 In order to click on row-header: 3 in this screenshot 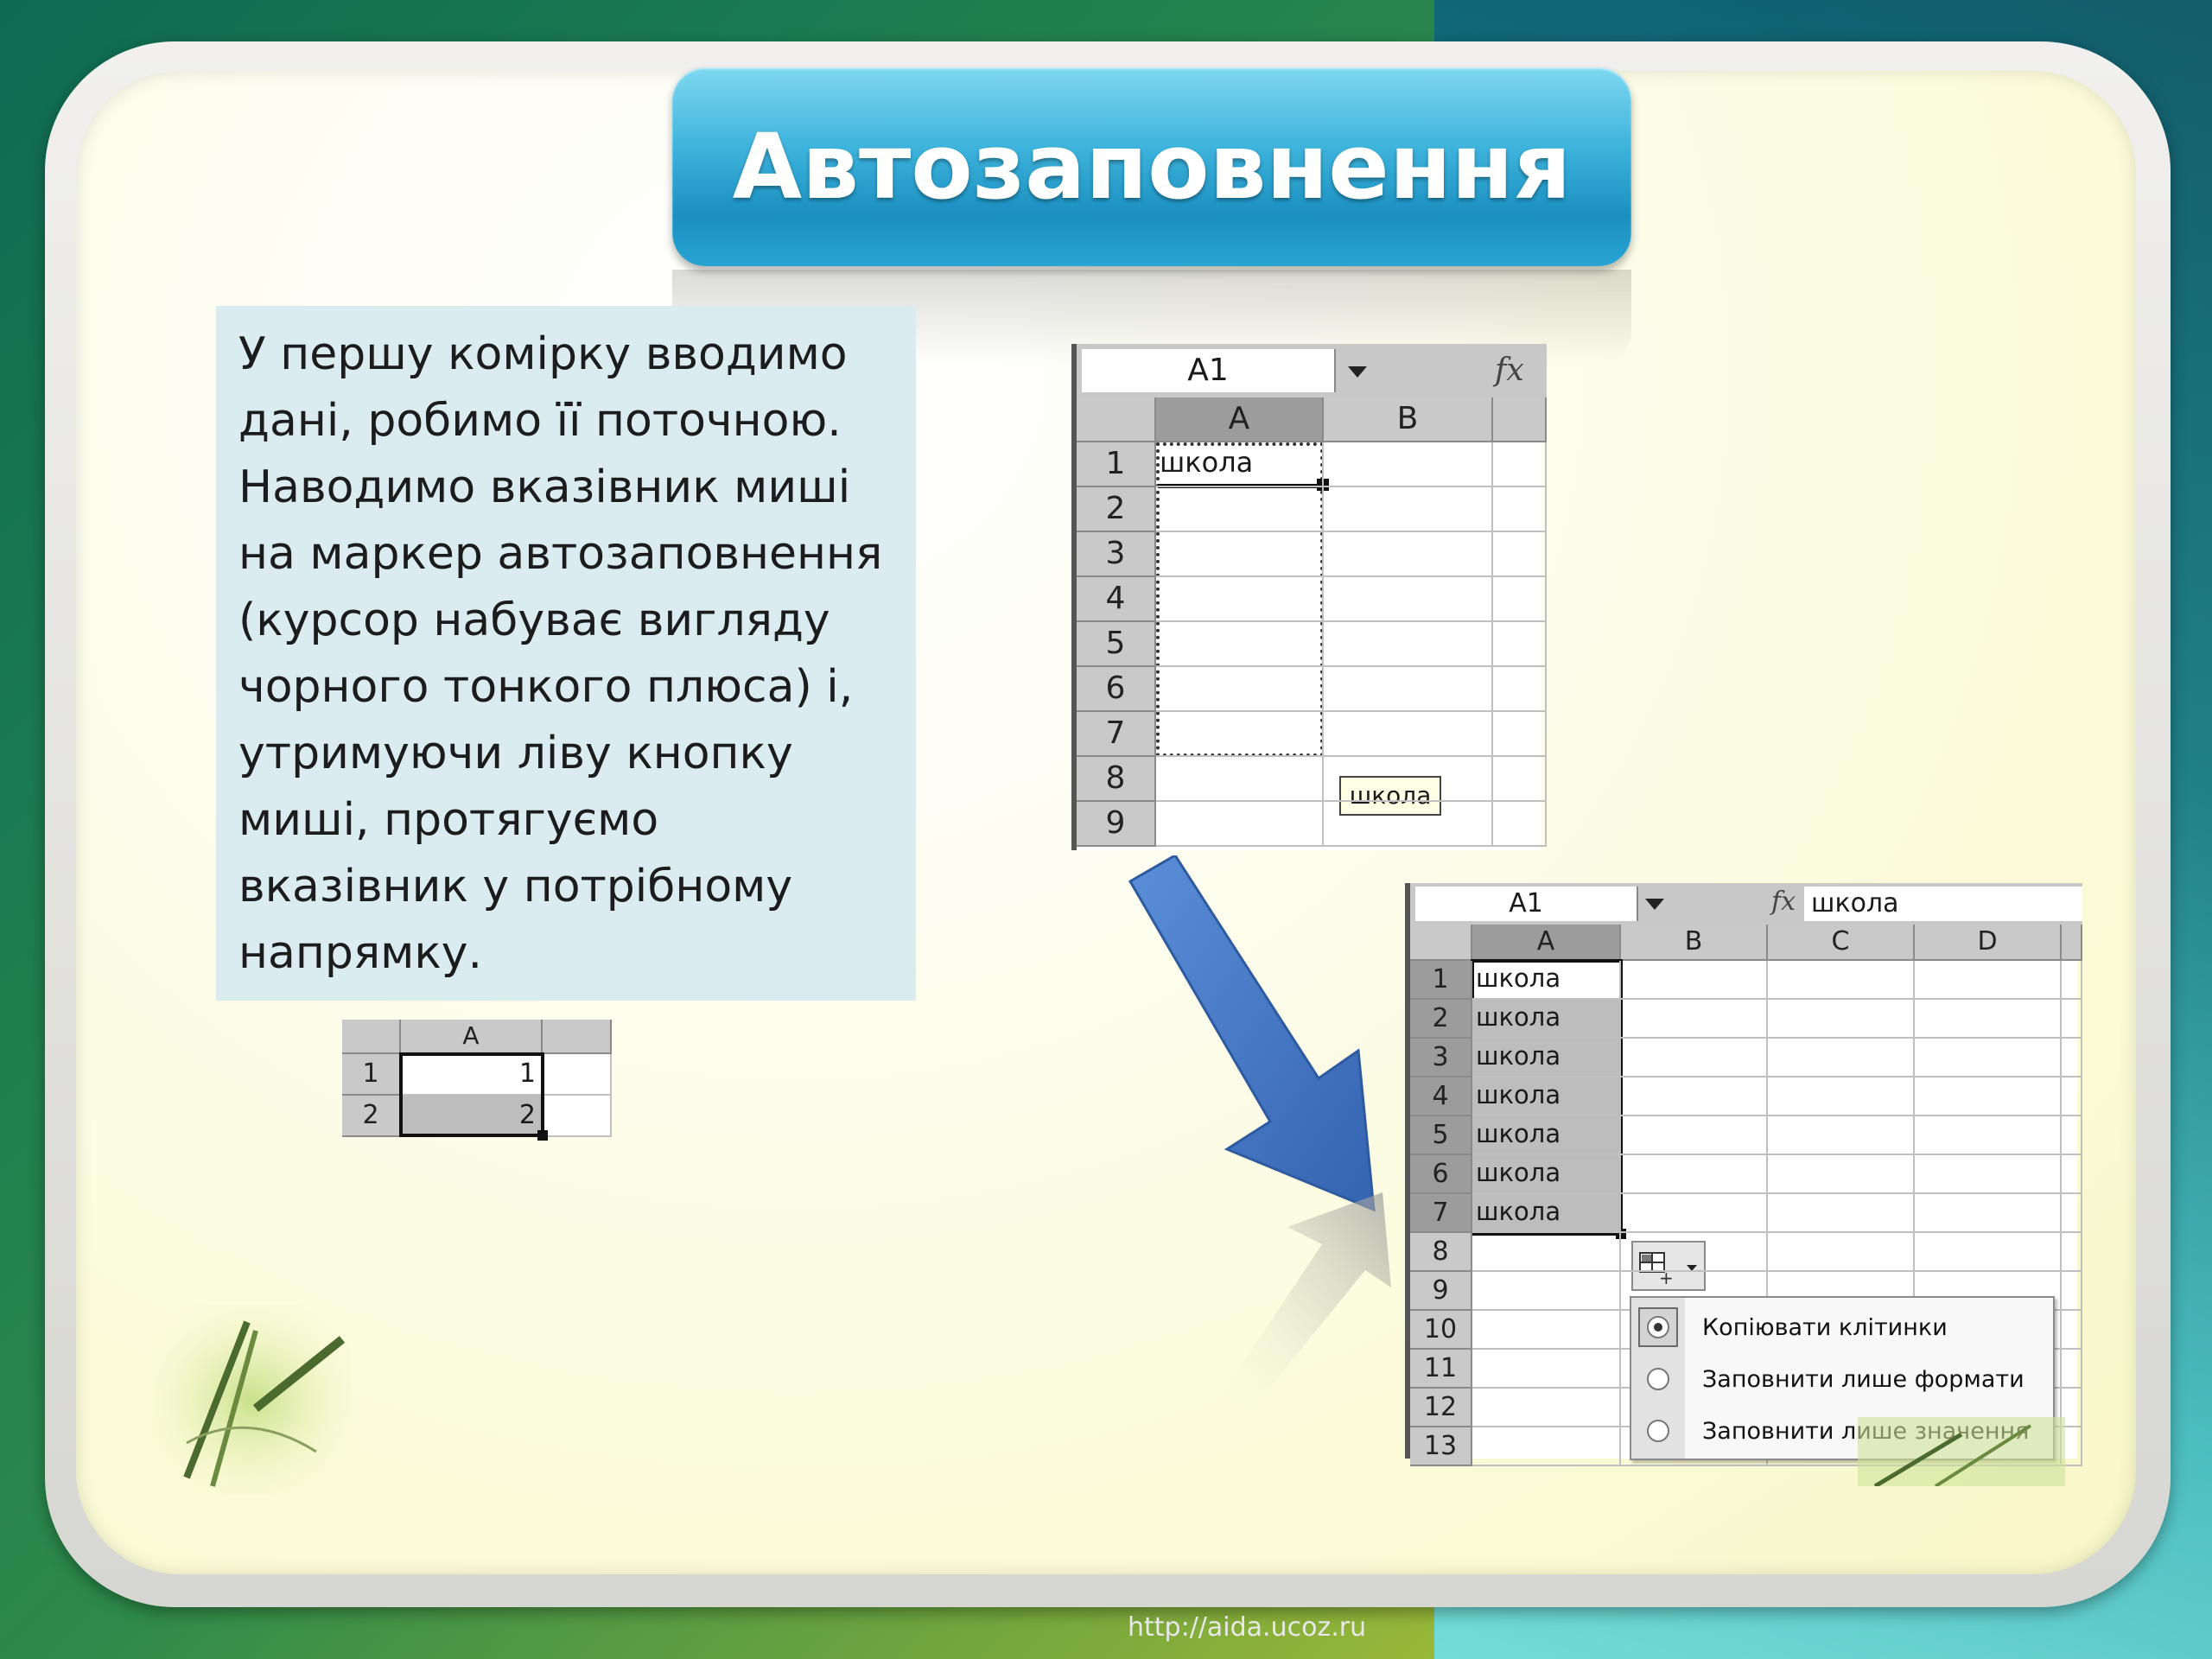, I will do `click(1441, 1058)`.